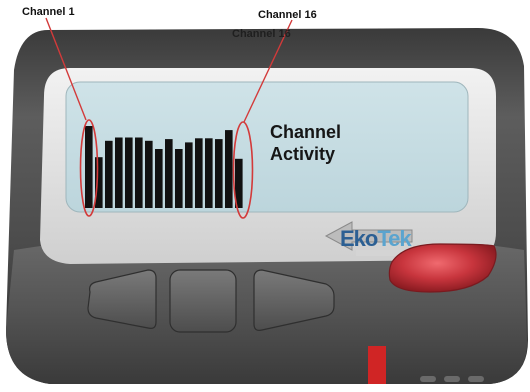 This screenshot has height=392, width=530. I want to click on brand-logo-part1: Eko, so click(359, 238).